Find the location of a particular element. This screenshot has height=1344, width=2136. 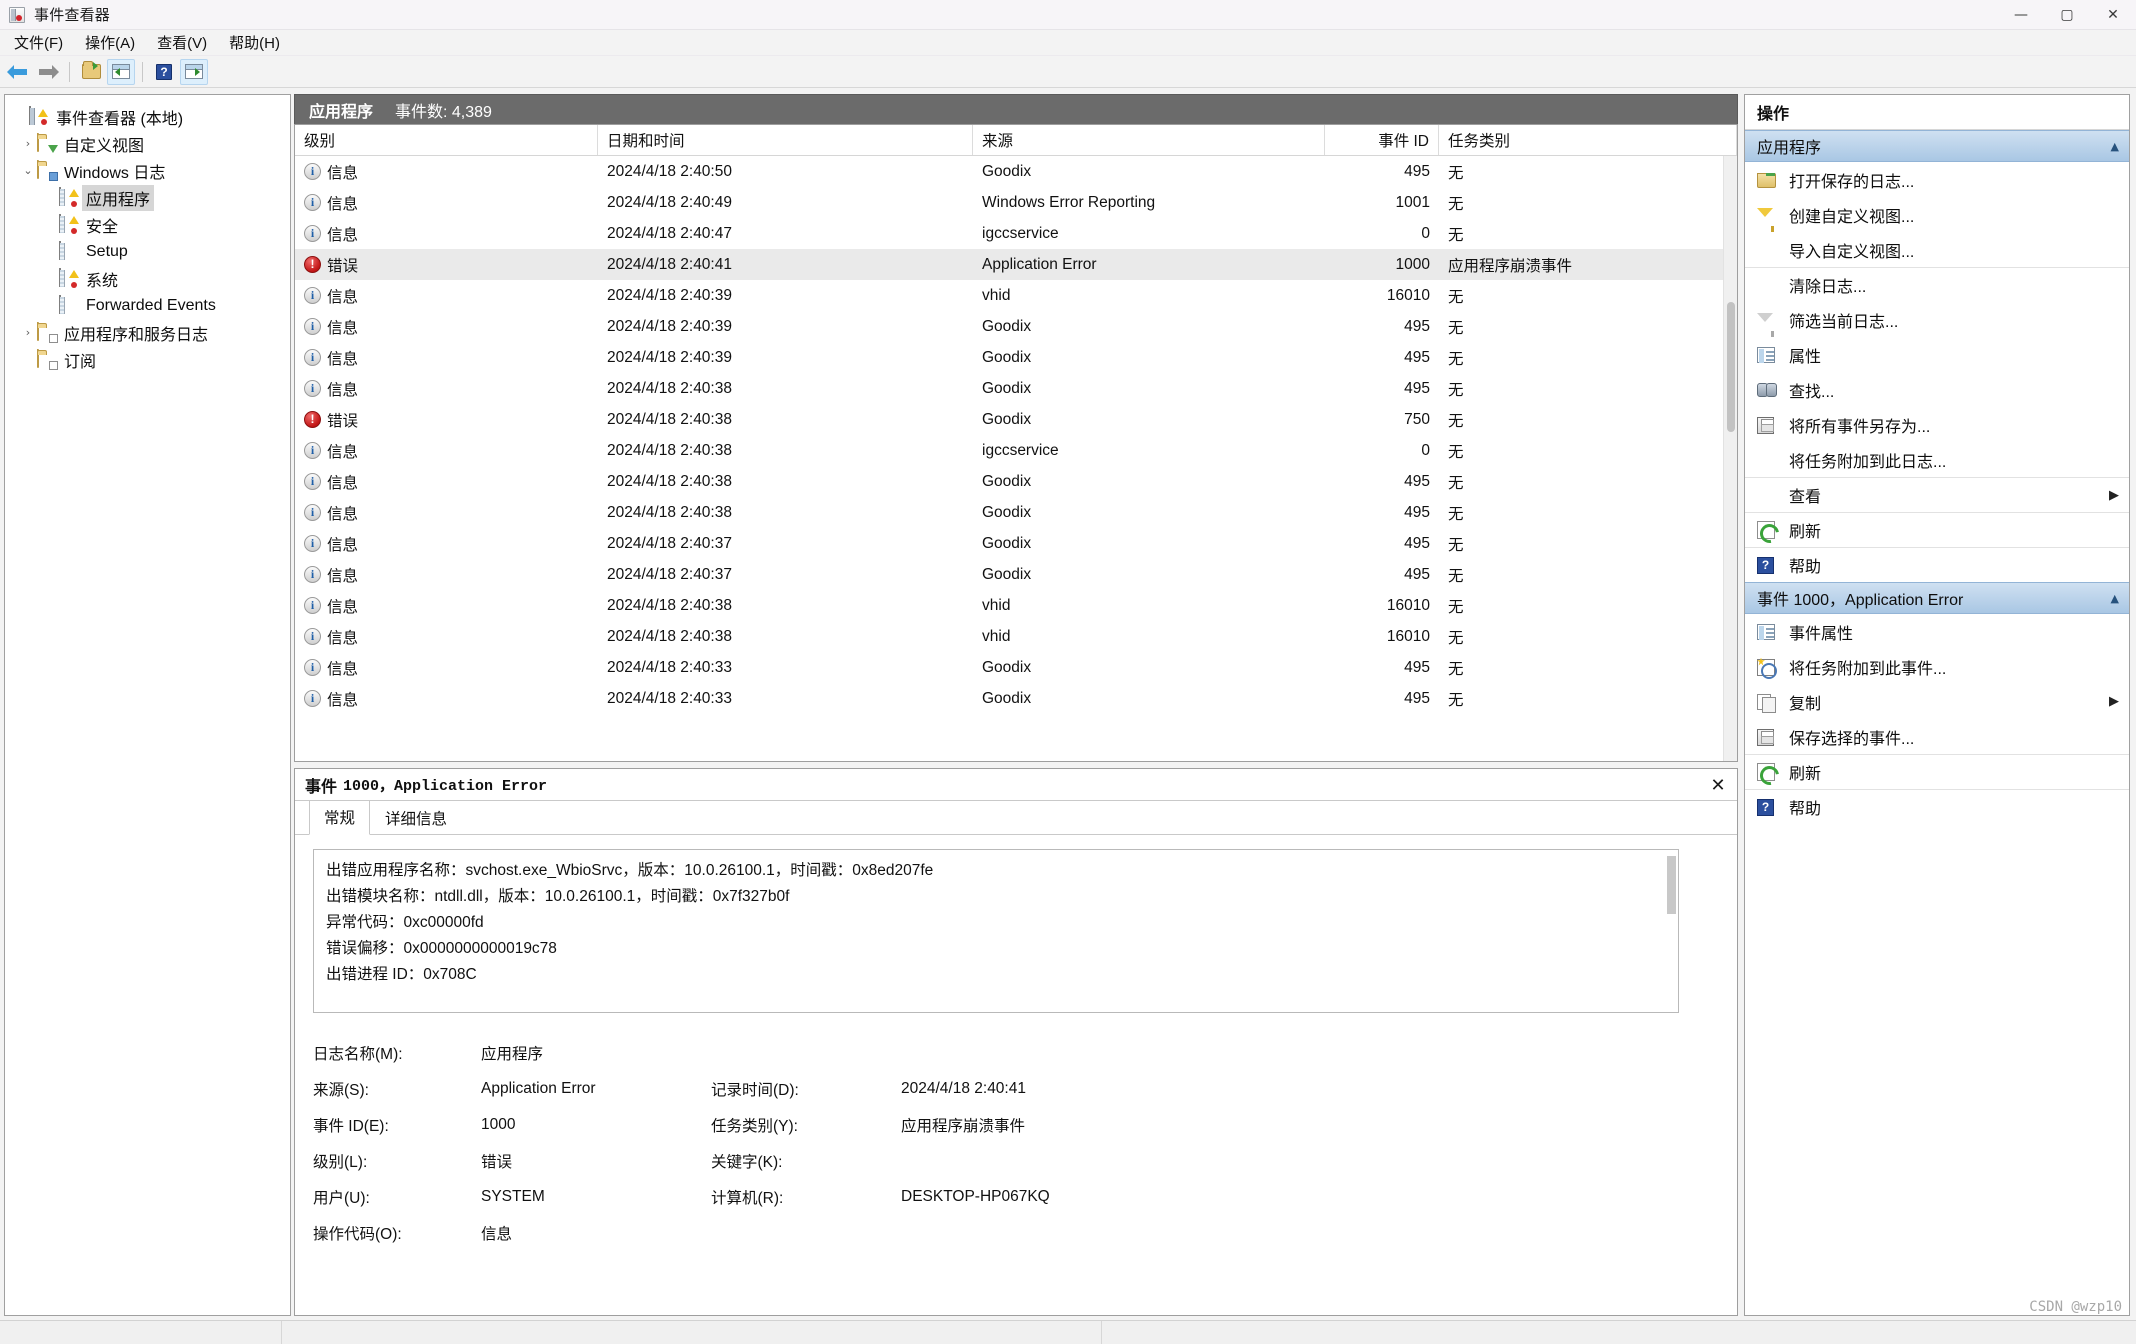

menu-view: 查看(V) is located at coordinates (182, 42).